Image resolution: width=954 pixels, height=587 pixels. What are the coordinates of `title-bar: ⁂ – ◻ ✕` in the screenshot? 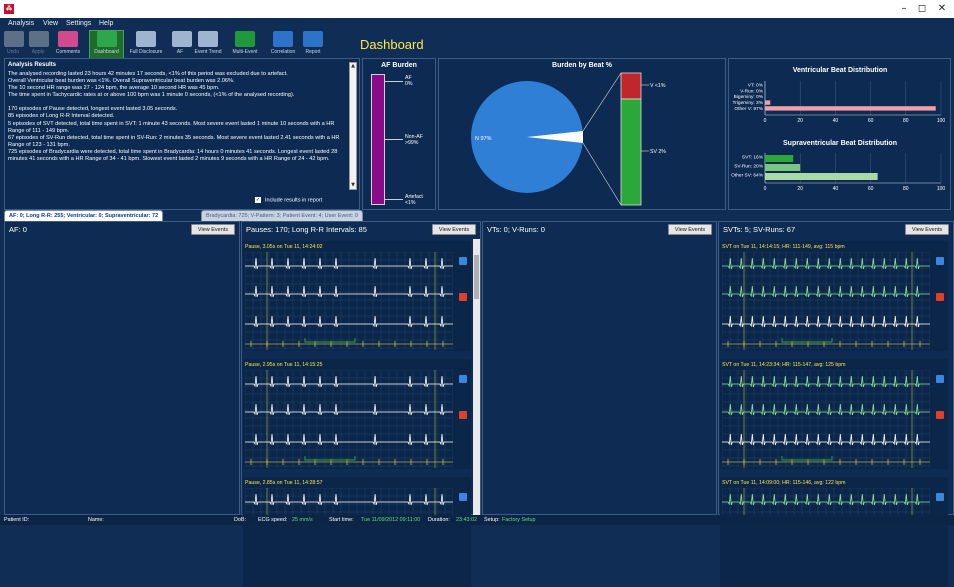 It's located at (477, 9).